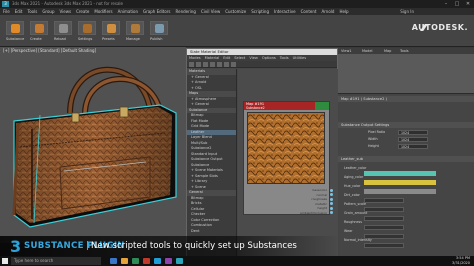 The height and width of the screenshot is (266, 474). I want to click on delete-icon, so click(212, 64).